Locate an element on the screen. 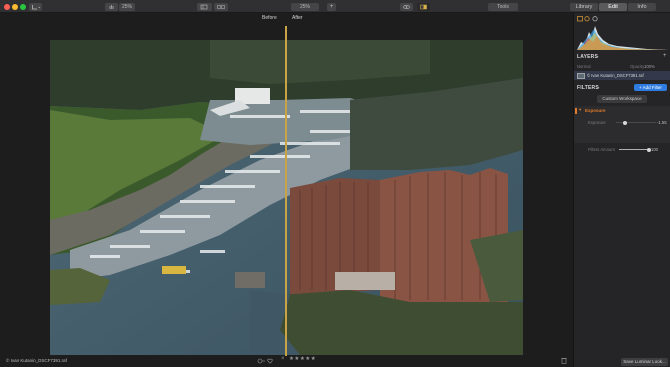  minimize-window-icon is located at coordinates (15, 6).